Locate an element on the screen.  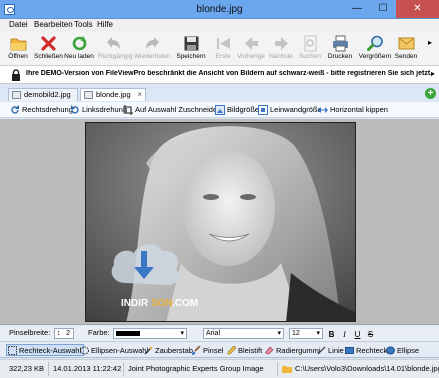
undo-button: Rückgängig is located at coordinates (115, 49).